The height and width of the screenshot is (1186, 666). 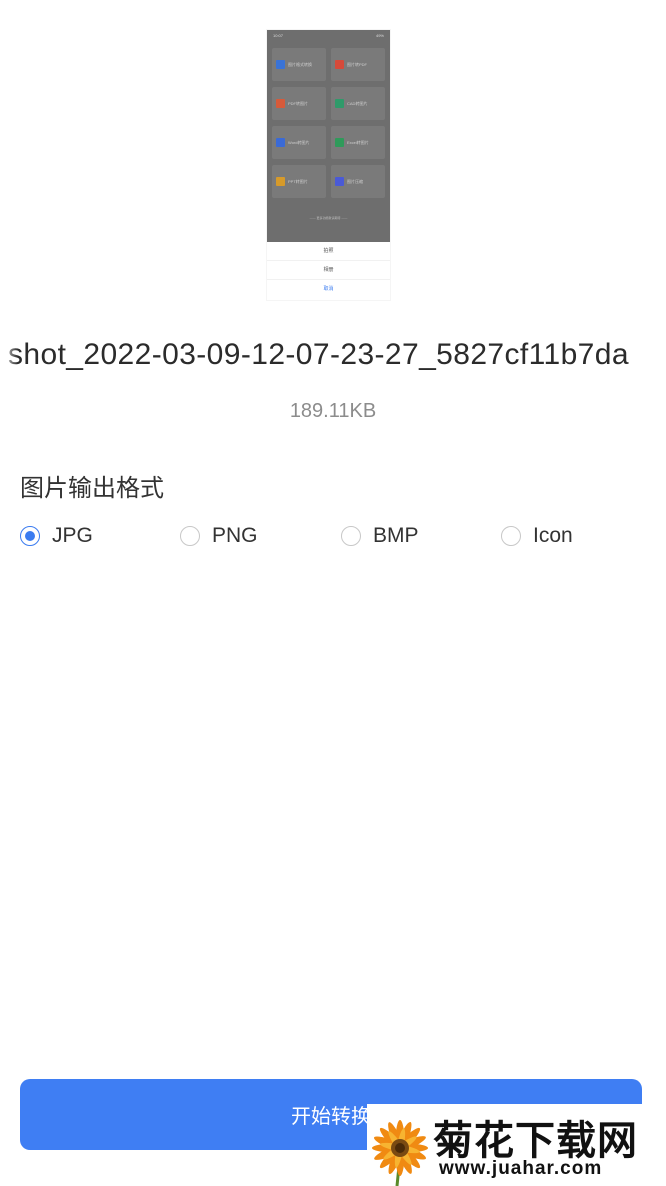 What do you see at coordinates (72, 535) in the screenshot?
I see `format-option-label: JPG` at bounding box center [72, 535].